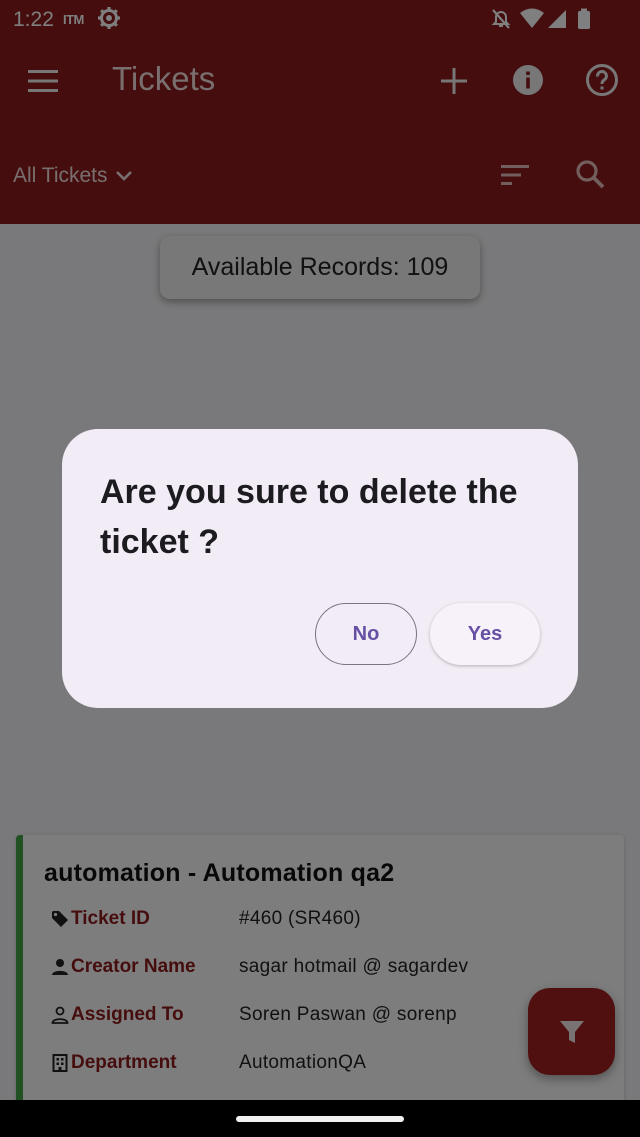  What do you see at coordinates (485, 634) in the screenshot?
I see `yes-button: Yes` at bounding box center [485, 634].